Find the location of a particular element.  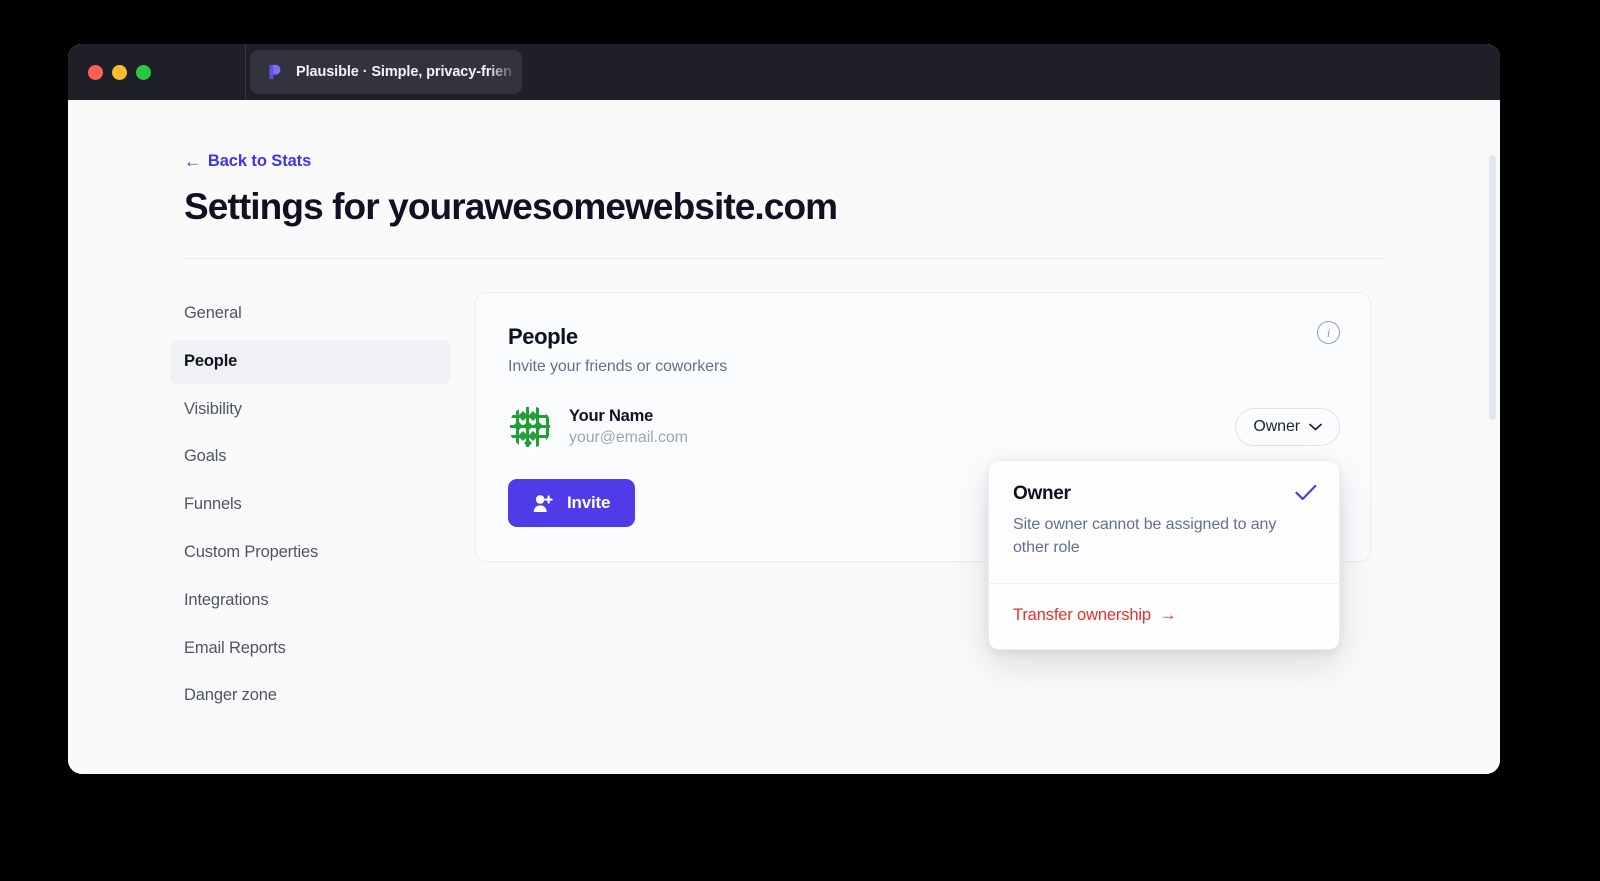

user-plus-icon is located at coordinates (543, 503).